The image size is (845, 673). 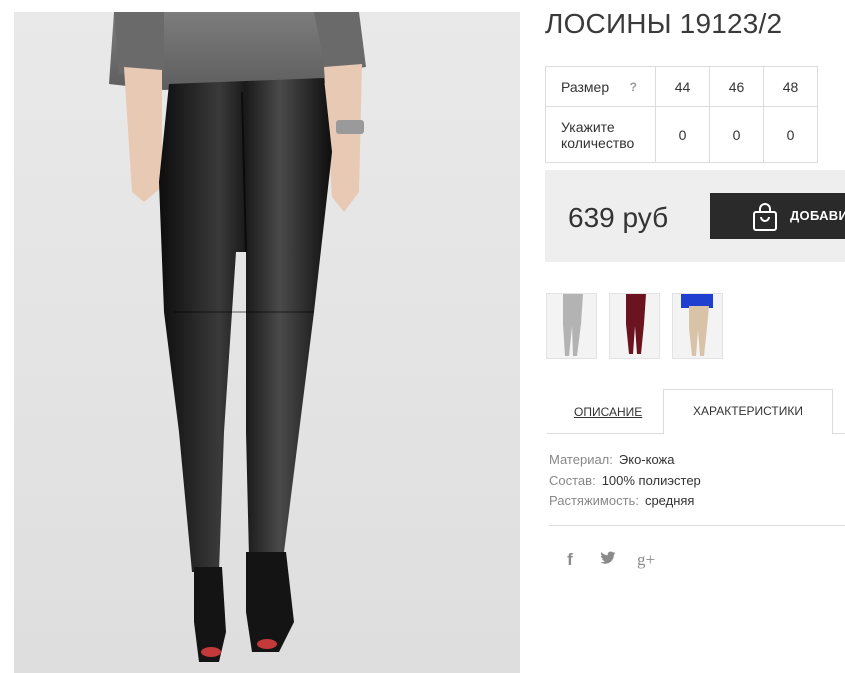 I want to click on quantity-input-44: 0, so click(x=682, y=134).